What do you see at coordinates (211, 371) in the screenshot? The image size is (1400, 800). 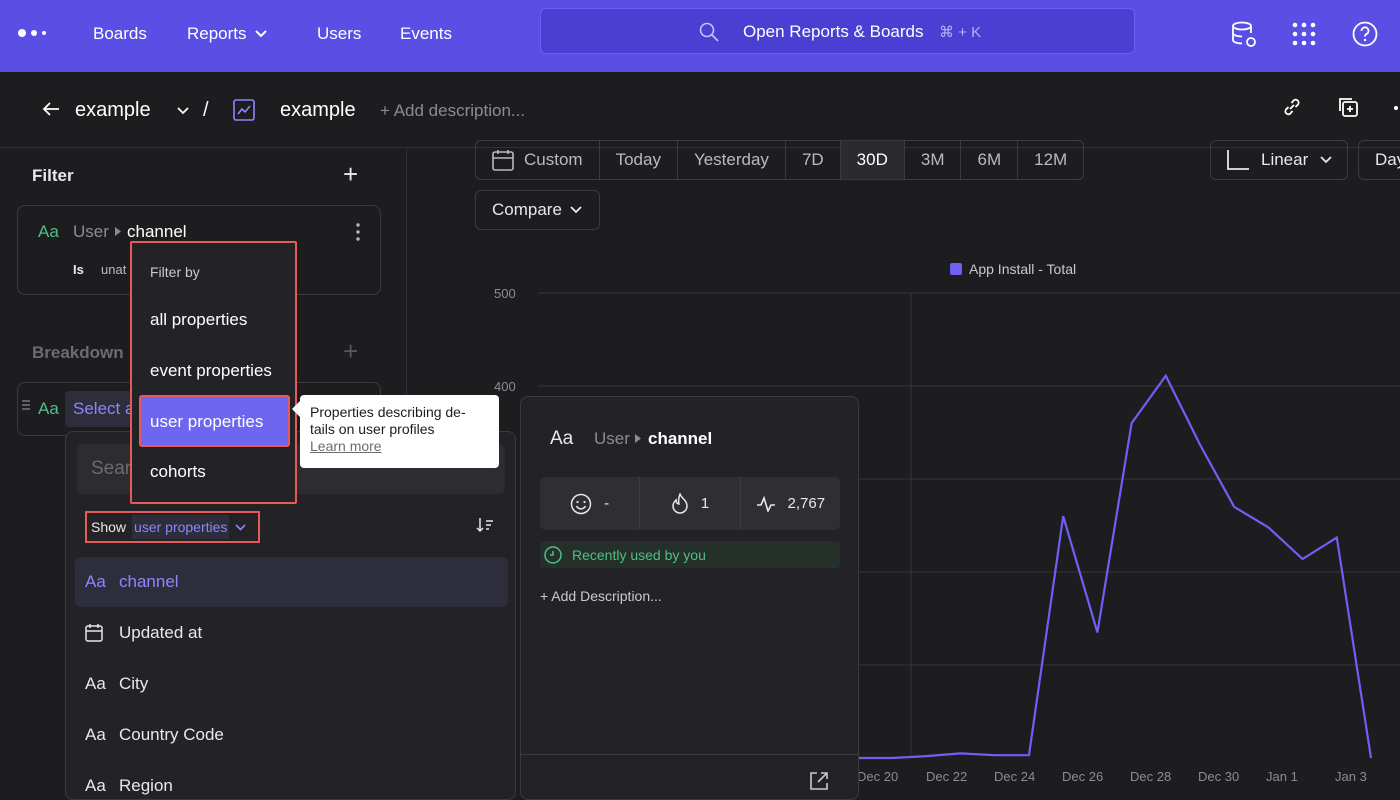 I see `menu-item-event-properties: event properties` at bounding box center [211, 371].